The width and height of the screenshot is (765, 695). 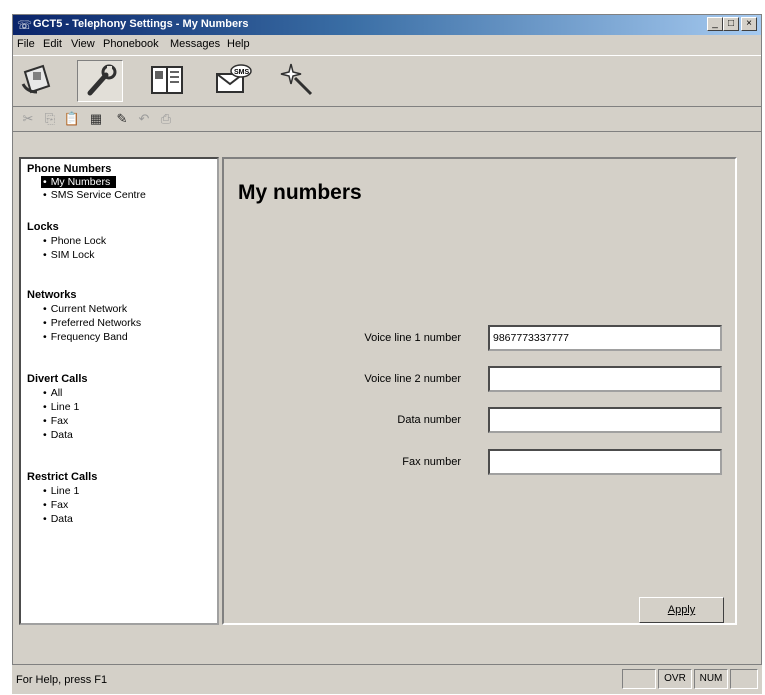 What do you see at coordinates (74, 241) in the screenshot?
I see `nav-item-phone-lock: Phone Lock` at bounding box center [74, 241].